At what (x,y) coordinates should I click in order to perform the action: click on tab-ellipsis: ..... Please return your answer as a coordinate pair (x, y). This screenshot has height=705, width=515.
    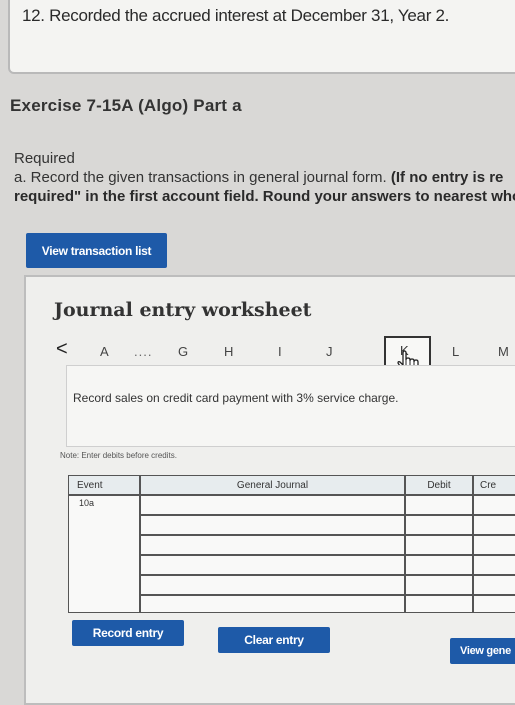
    Looking at the image, I should click on (143, 351).